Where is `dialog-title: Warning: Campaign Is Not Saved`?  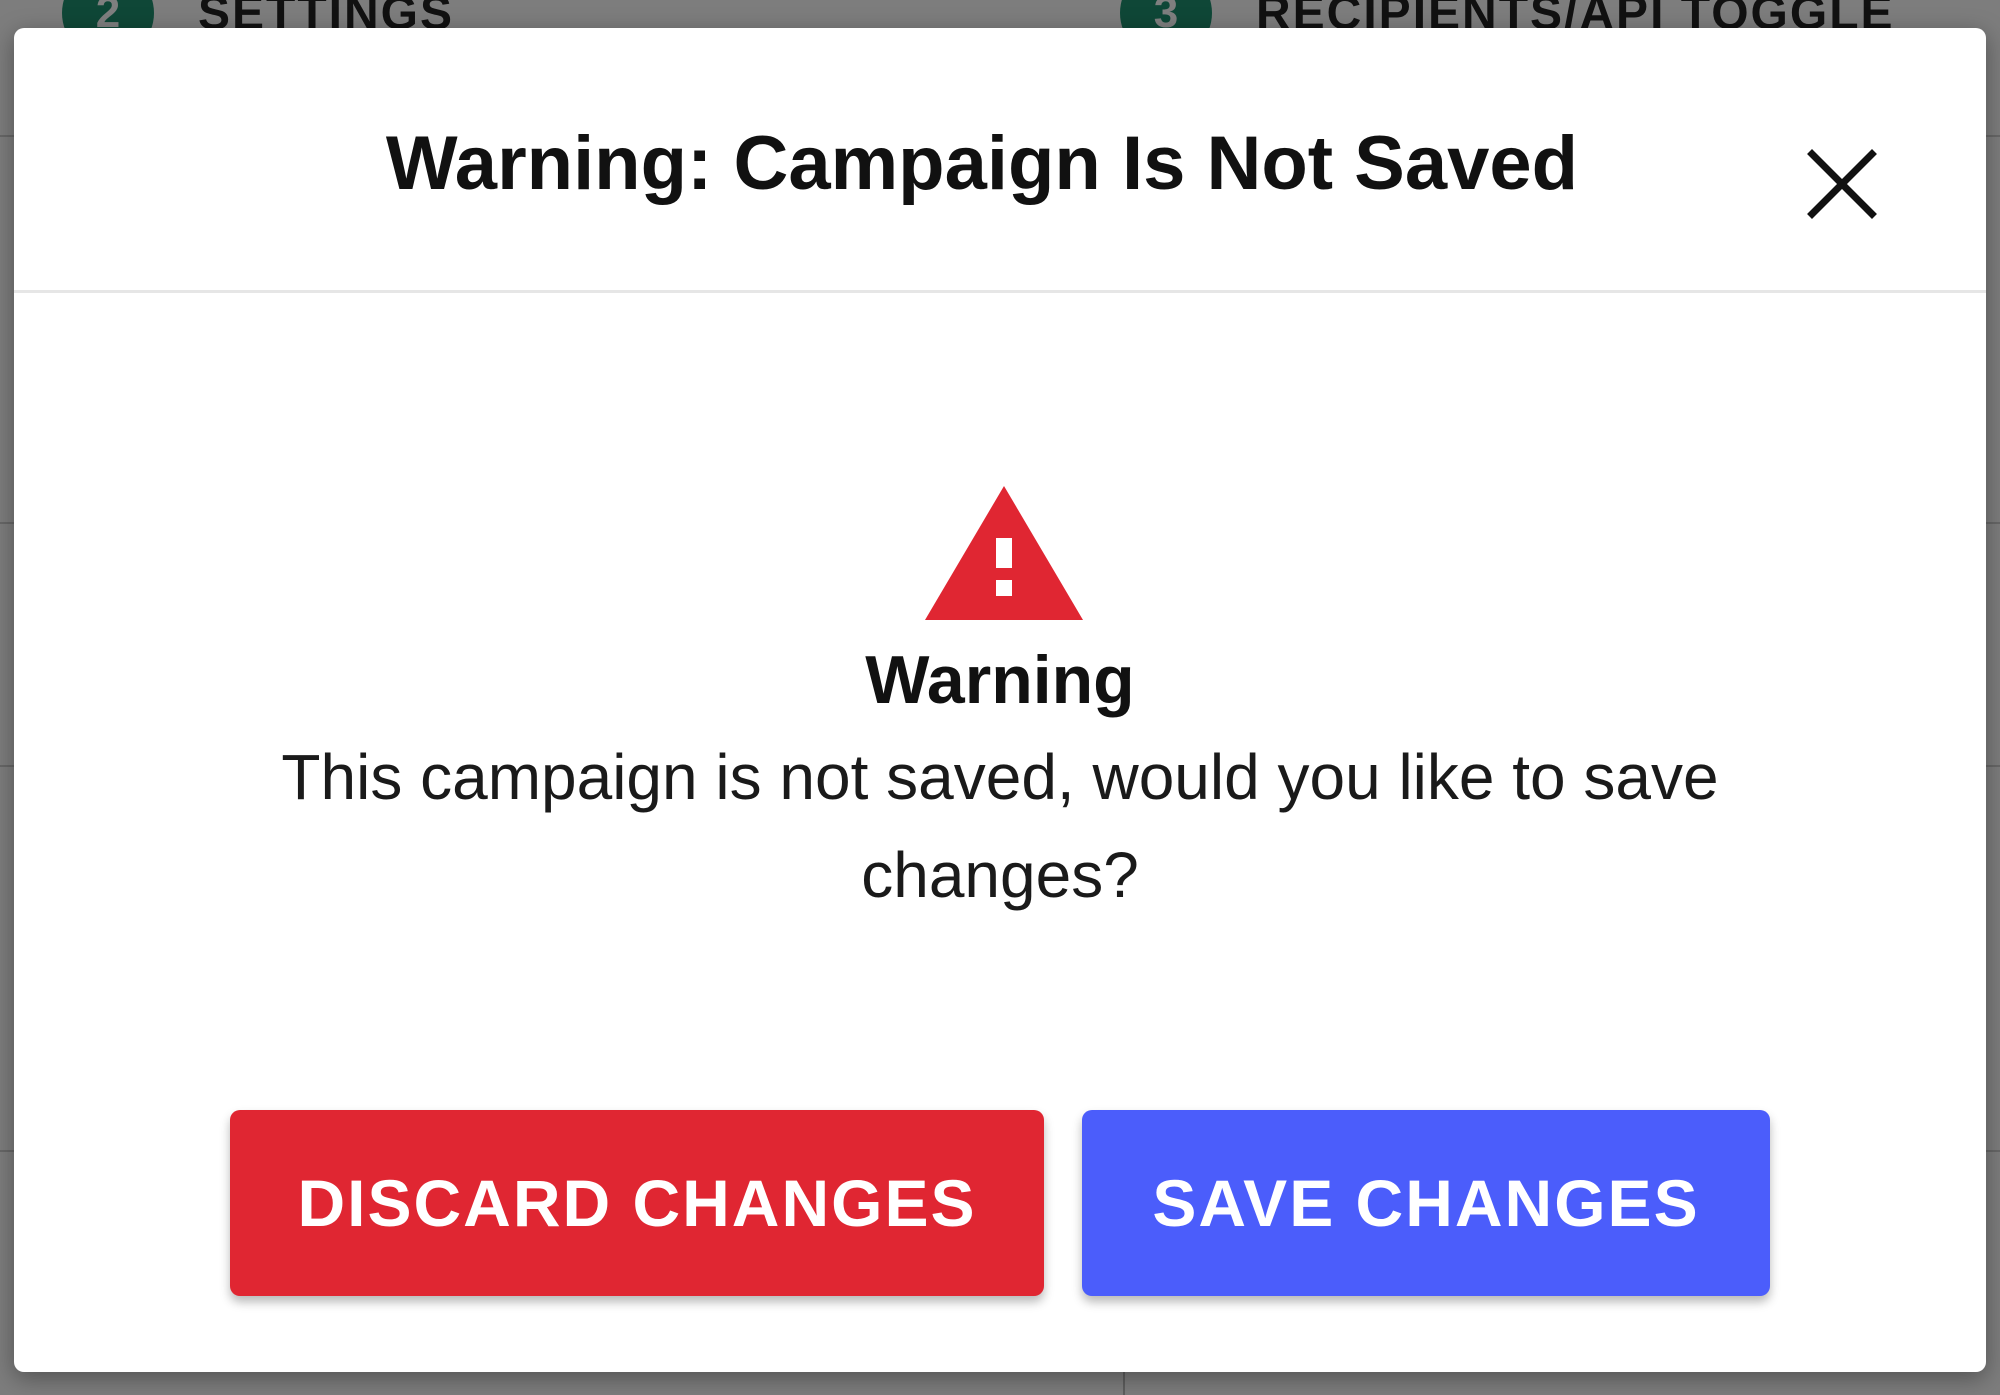
dialog-title: Warning: Campaign Is Not Saved is located at coordinates (982, 163).